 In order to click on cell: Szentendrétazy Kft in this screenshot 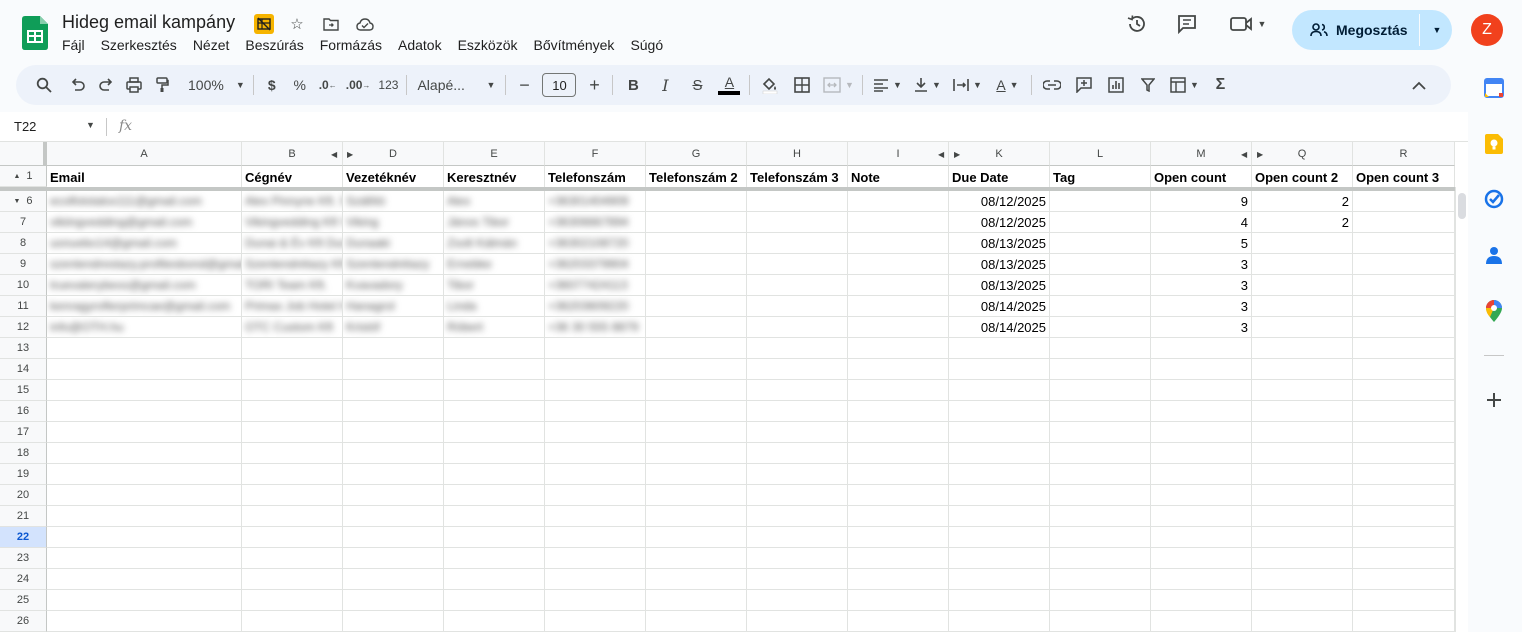, I will do `click(292, 264)`.